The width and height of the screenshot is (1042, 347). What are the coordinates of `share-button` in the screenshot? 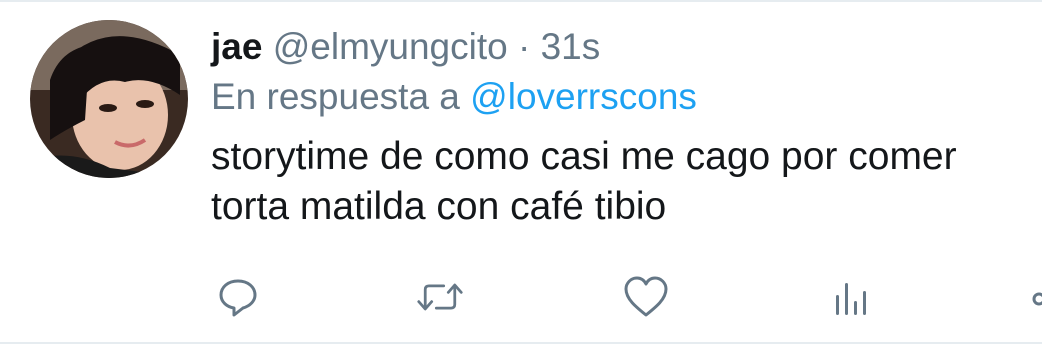 It's located at (1034, 297).